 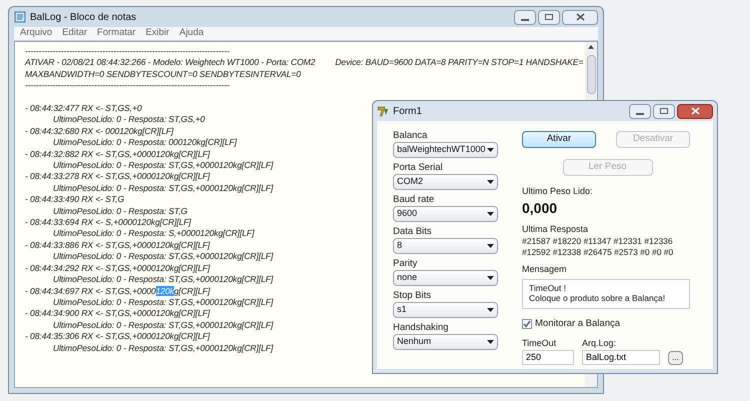 What do you see at coordinates (598, 241) in the screenshot?
I see `response-text: #21587 #18220 #11347 #12331 #12336` at bounding box center [598, 241].